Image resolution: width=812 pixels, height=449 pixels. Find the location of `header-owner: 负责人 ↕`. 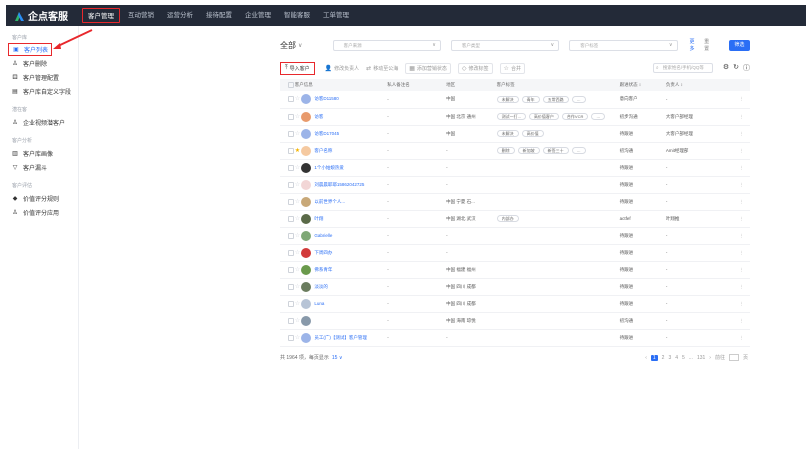

header-owner: 负责人 ↕ is located at coordinates (697, 85).